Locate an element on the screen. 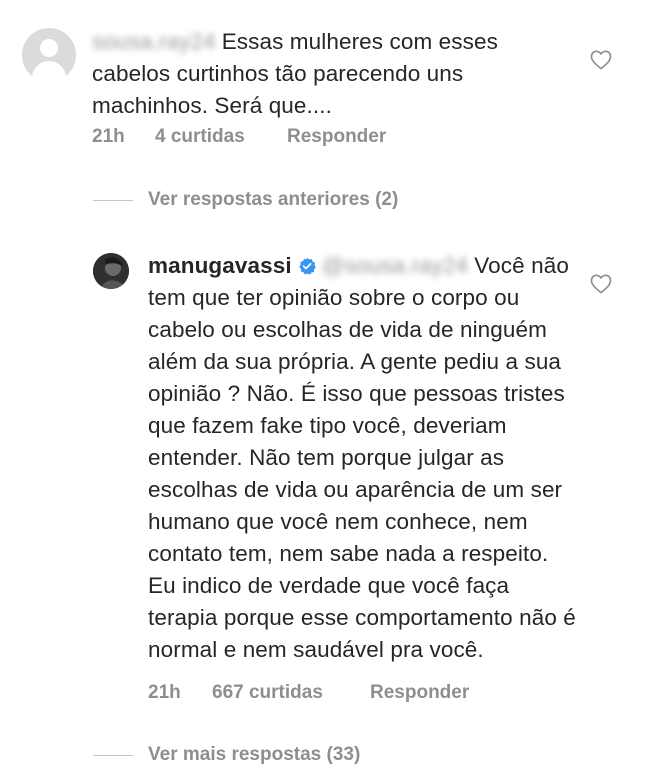  comment-username: sousa.ray24 is located at coordinates (154, 42).